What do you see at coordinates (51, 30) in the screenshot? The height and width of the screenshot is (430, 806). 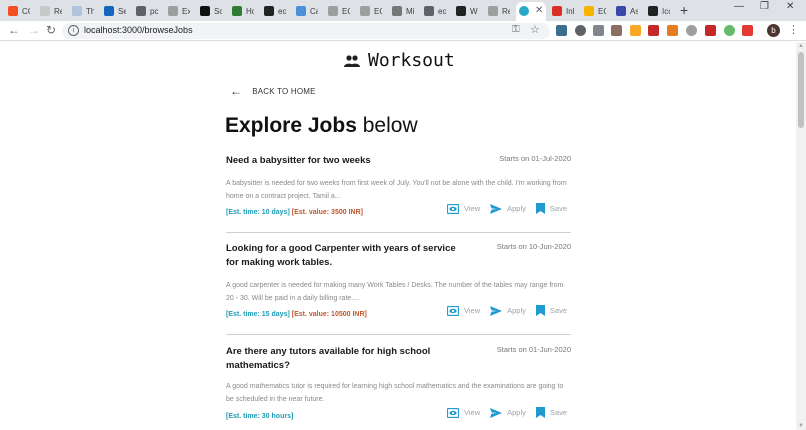 I see `reload-icon: ↻` at bounding box center [51, 30].